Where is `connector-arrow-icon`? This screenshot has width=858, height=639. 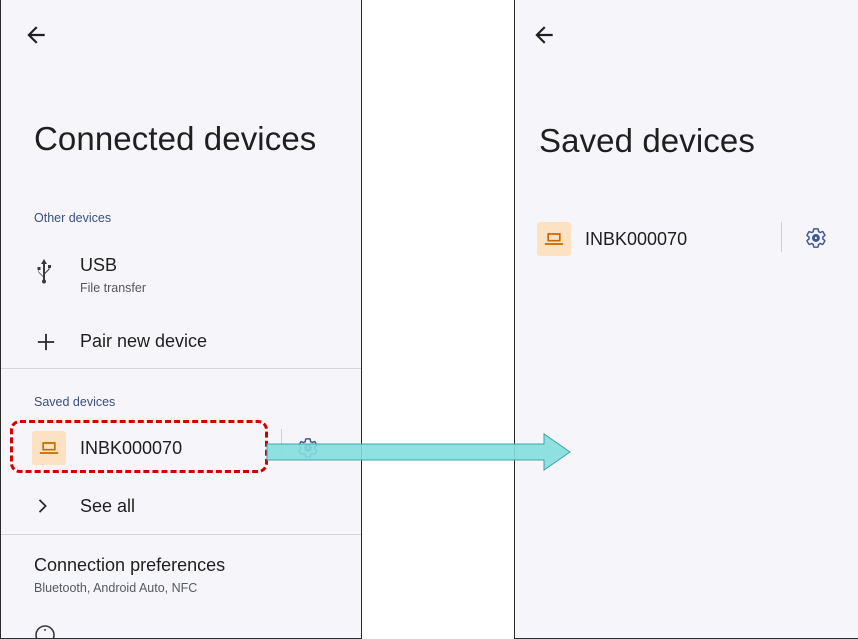
connector-arrow-icon is located at coordinates (418, 452).